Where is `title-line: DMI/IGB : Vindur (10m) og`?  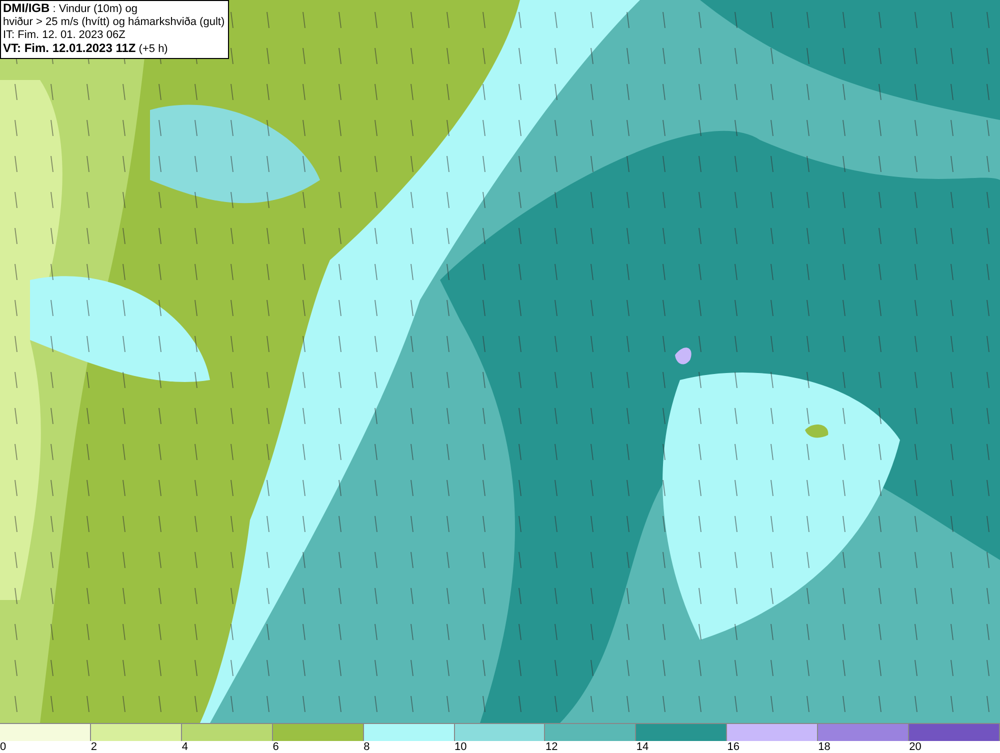 title-line: DMI/IGB : Vindur (10m) og is located at coordinates (71, 9).